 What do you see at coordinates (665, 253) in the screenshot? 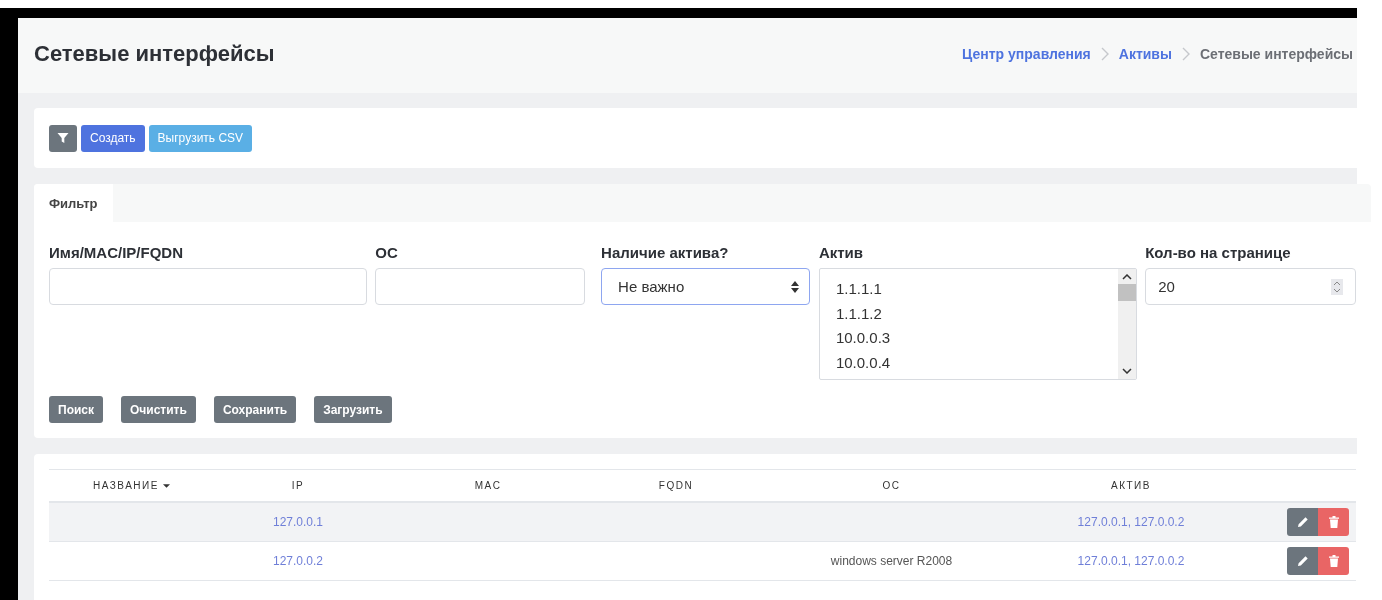
I see `field-label: Наличие актива?` at bounding box center [665, 253].